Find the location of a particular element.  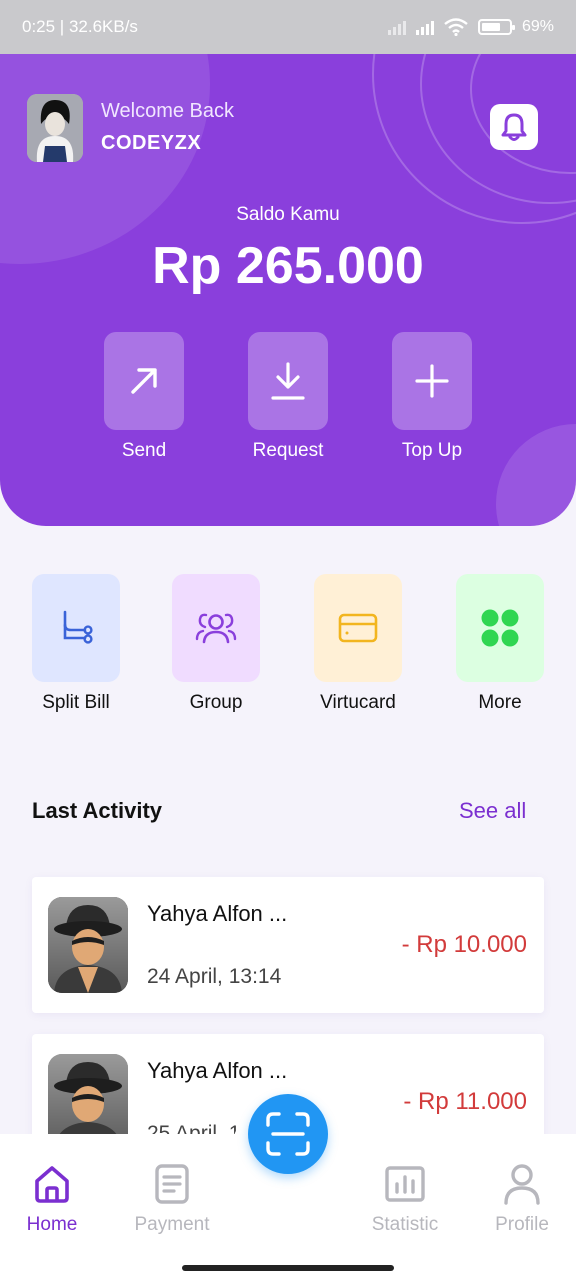

split-bill-label: Split Bill is located at coordinates (76, 702).